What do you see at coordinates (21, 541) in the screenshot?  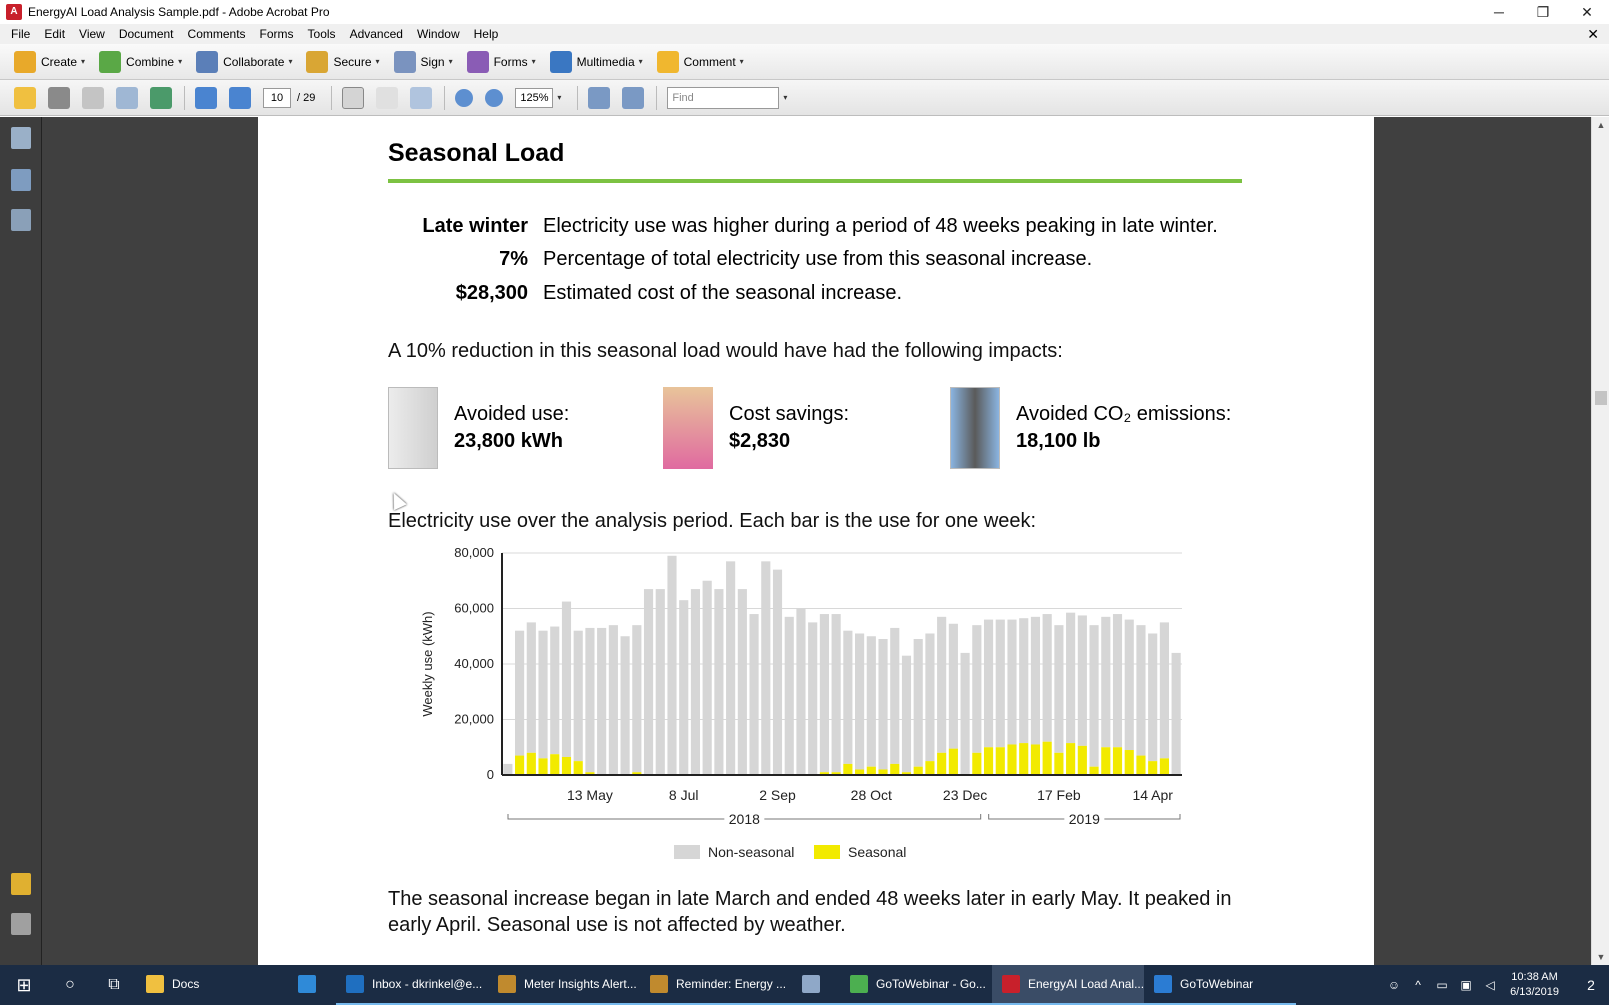 I see `navigation-panel` at bounding box center [21, 541].